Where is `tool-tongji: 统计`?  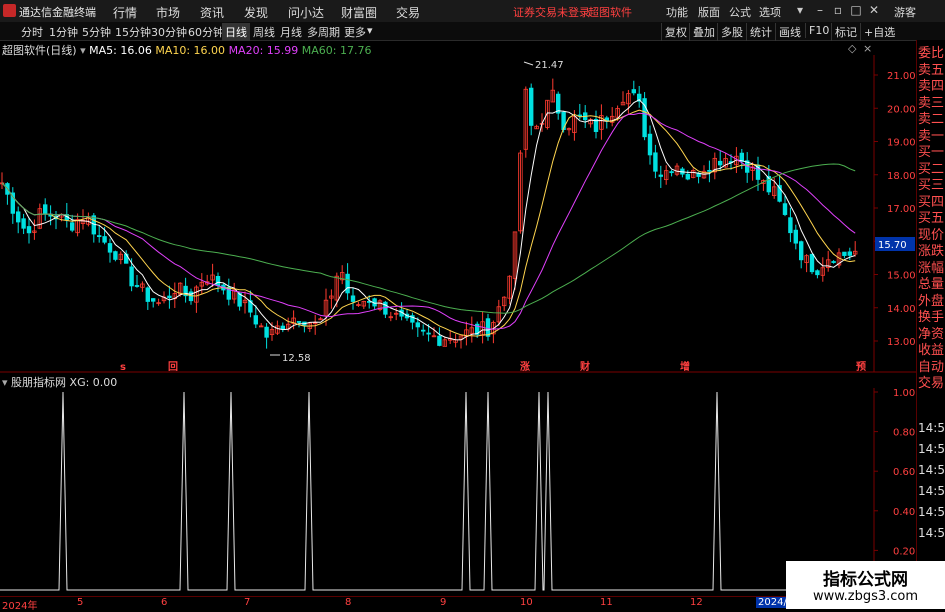 tool-tongji: 统计 is located at coordinates (760, 32).